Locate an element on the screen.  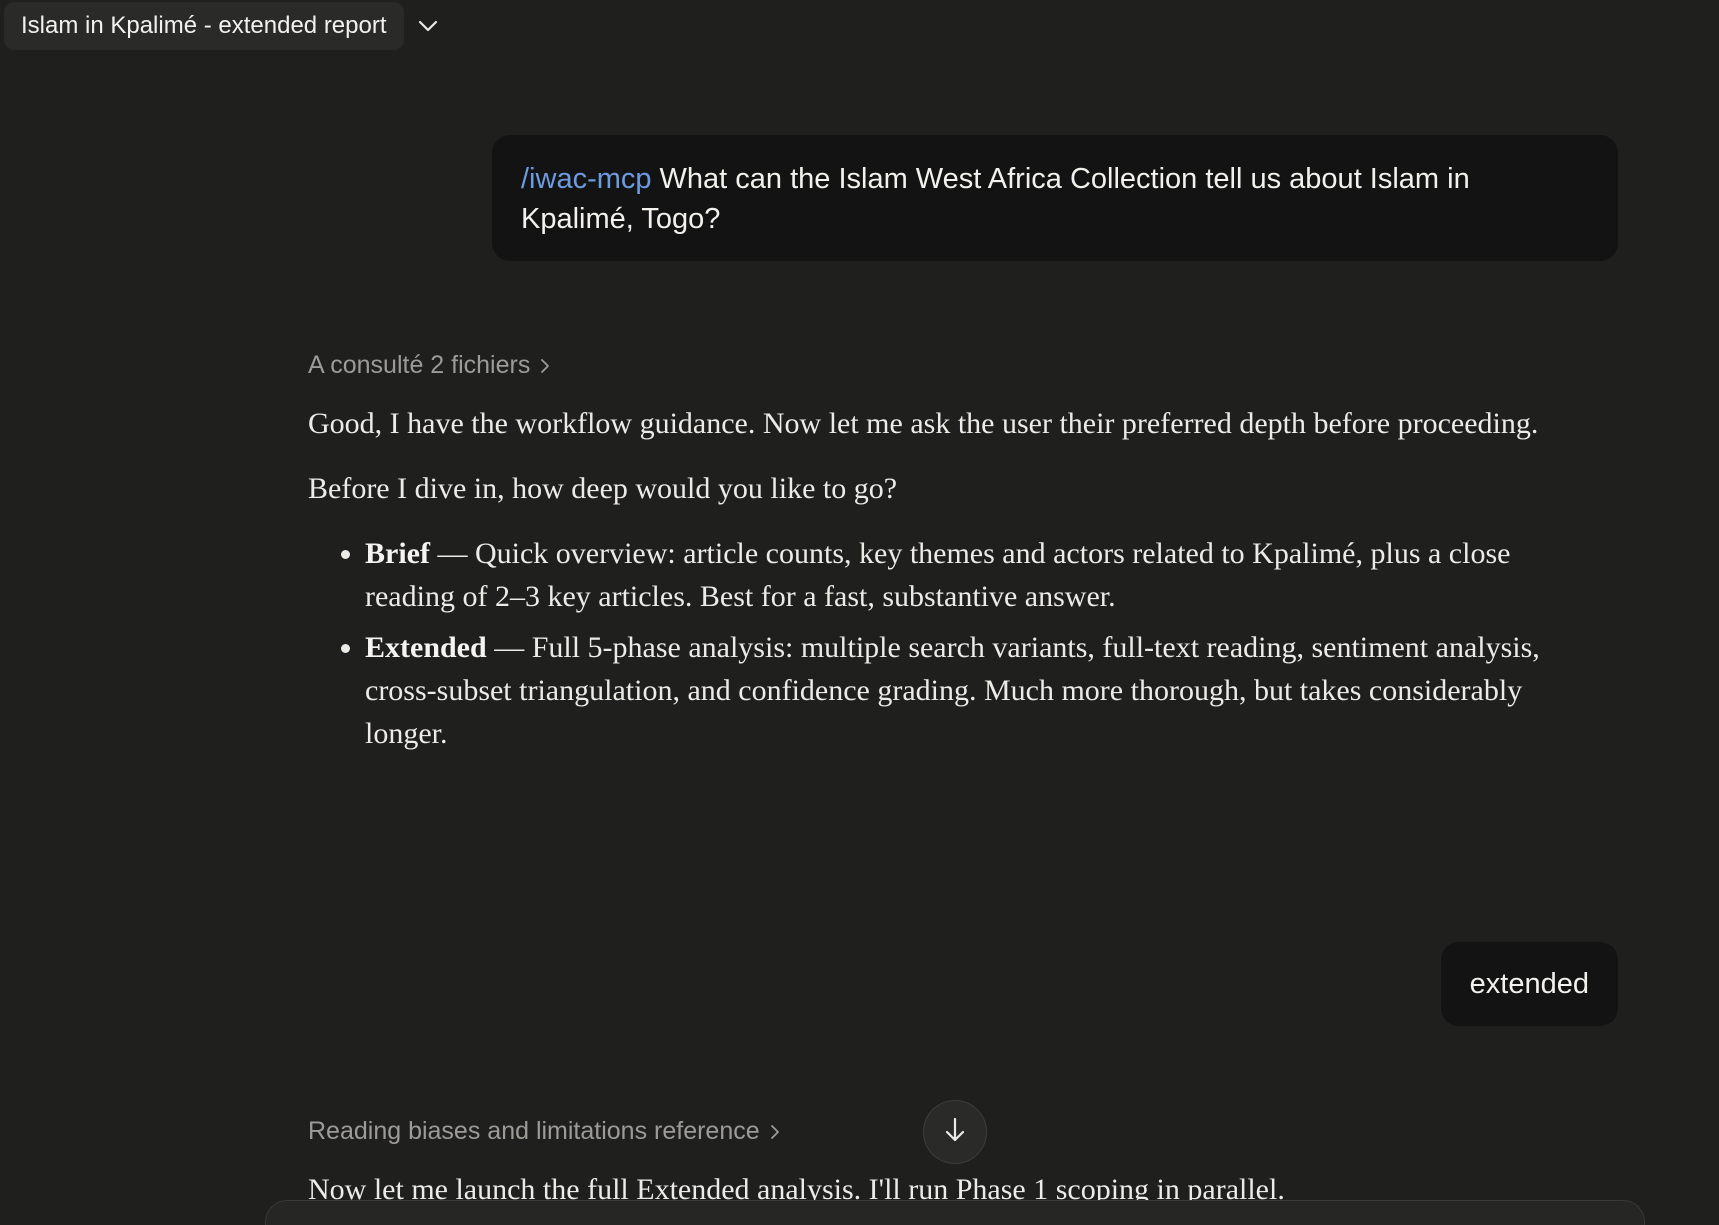
scroll-to-bottom-button is located at coordinates (955, 1132).